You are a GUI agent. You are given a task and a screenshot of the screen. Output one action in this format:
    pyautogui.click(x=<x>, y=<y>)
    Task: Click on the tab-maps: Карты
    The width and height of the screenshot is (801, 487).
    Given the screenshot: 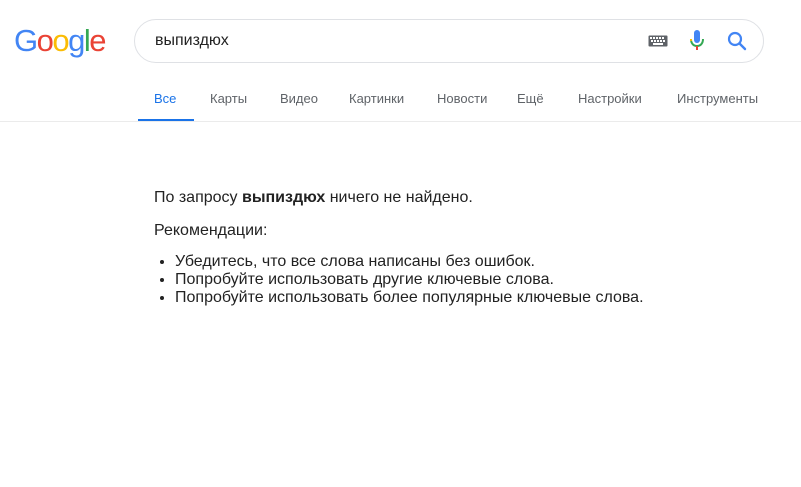 What is the action you would take?
    pyautogui.click(x=229, y=101)
    